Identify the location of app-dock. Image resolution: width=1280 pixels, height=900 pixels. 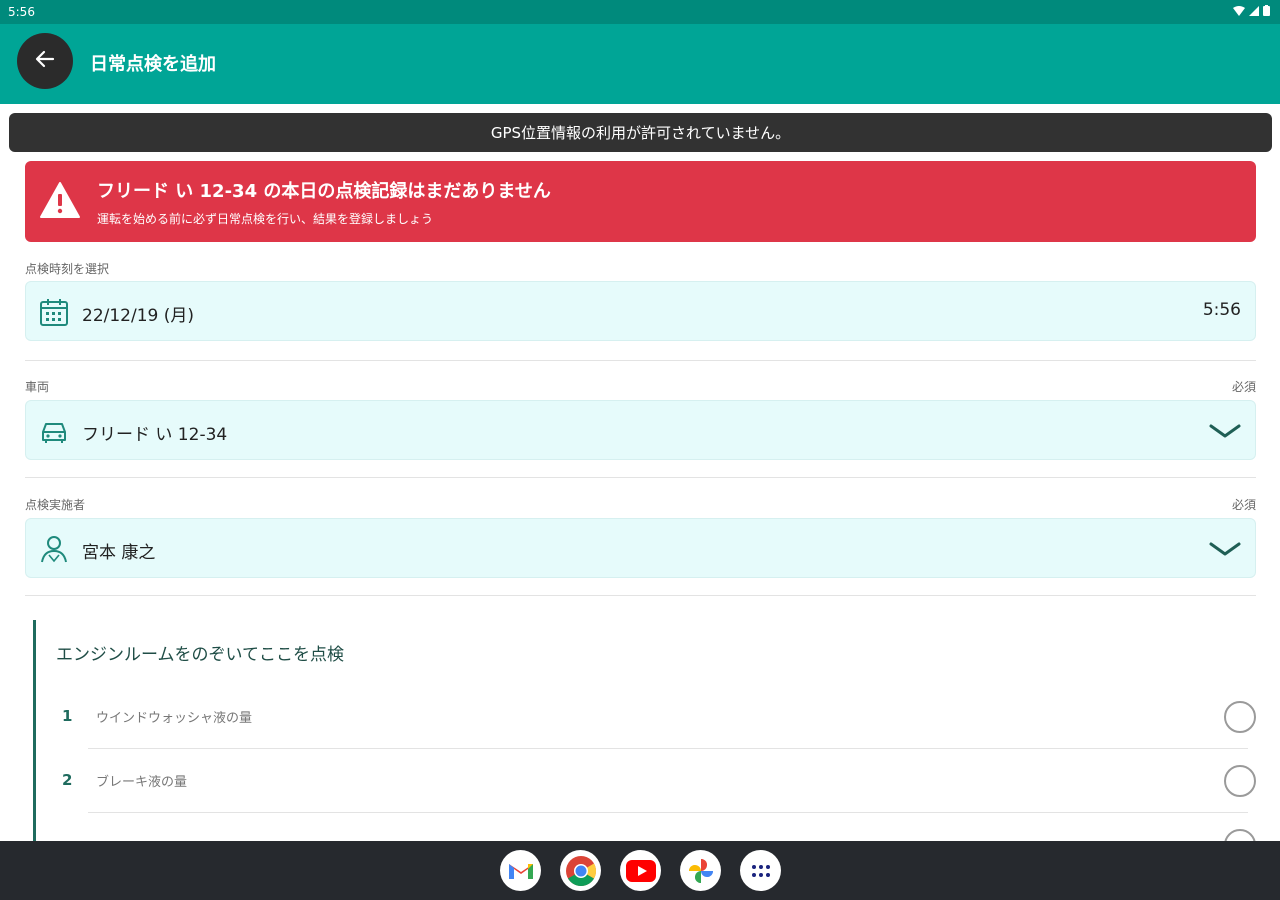
(640, 870).